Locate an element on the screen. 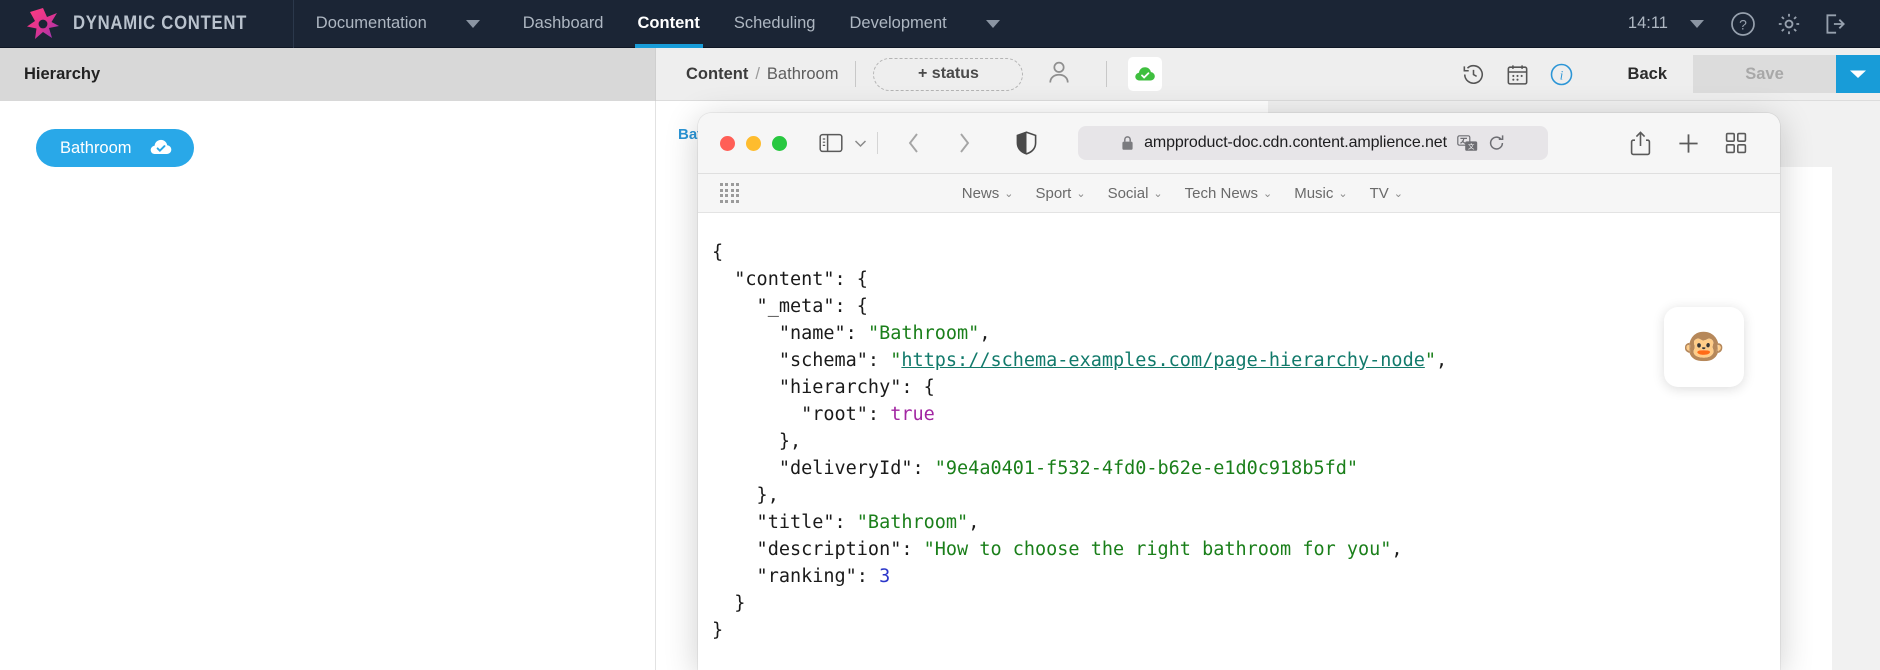 The width and height of the screenshot is (1880, 670). sidebar-toggle-icon is located at coordinates (831, 143).